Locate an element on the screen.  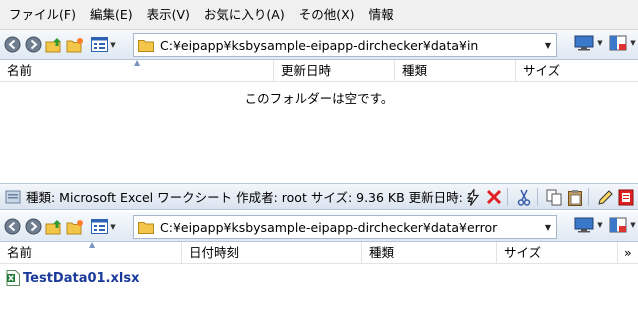
pane2-col-type: 種類 is located at coordinates (429, 253).